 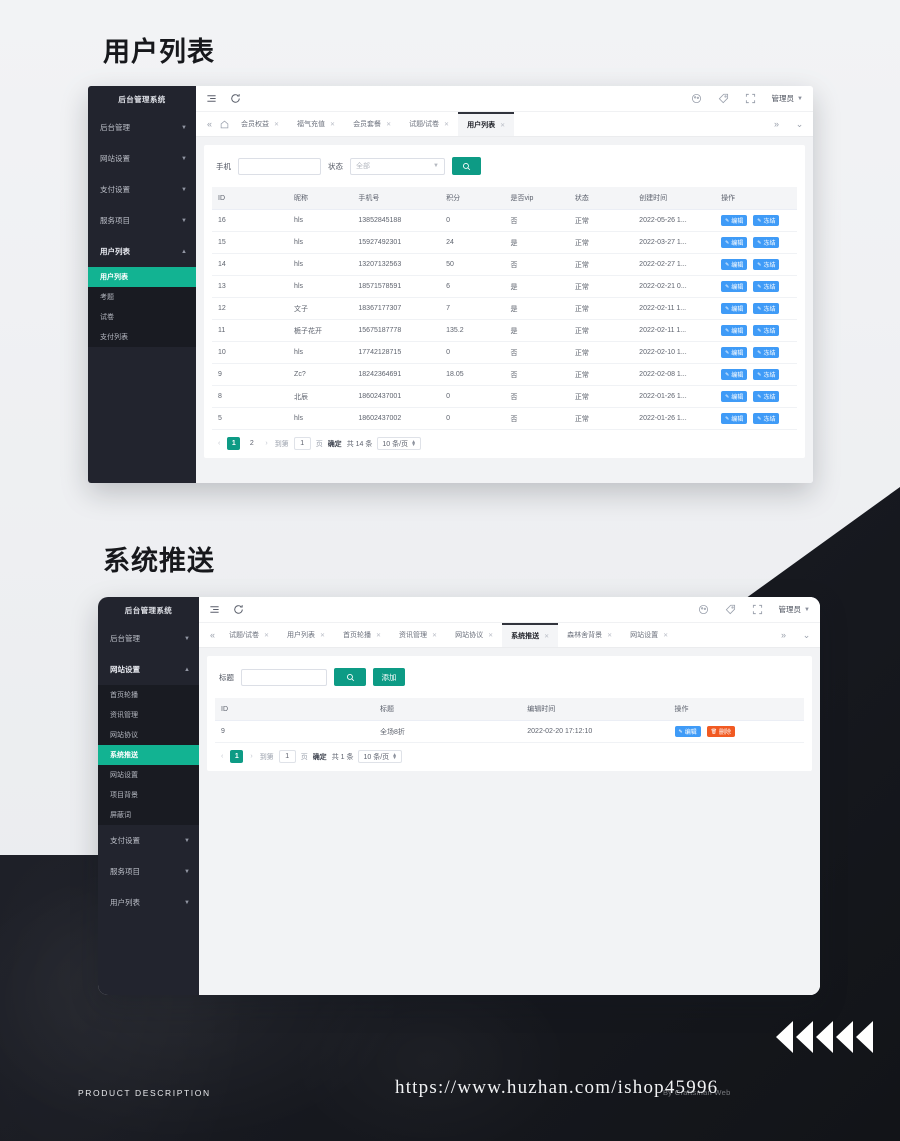 What do you see at coordinates (148, 695) in the screenshot?
I see `sidebar-subitem-home-carousel: 首页轮播` at bounding box center [148, 695].